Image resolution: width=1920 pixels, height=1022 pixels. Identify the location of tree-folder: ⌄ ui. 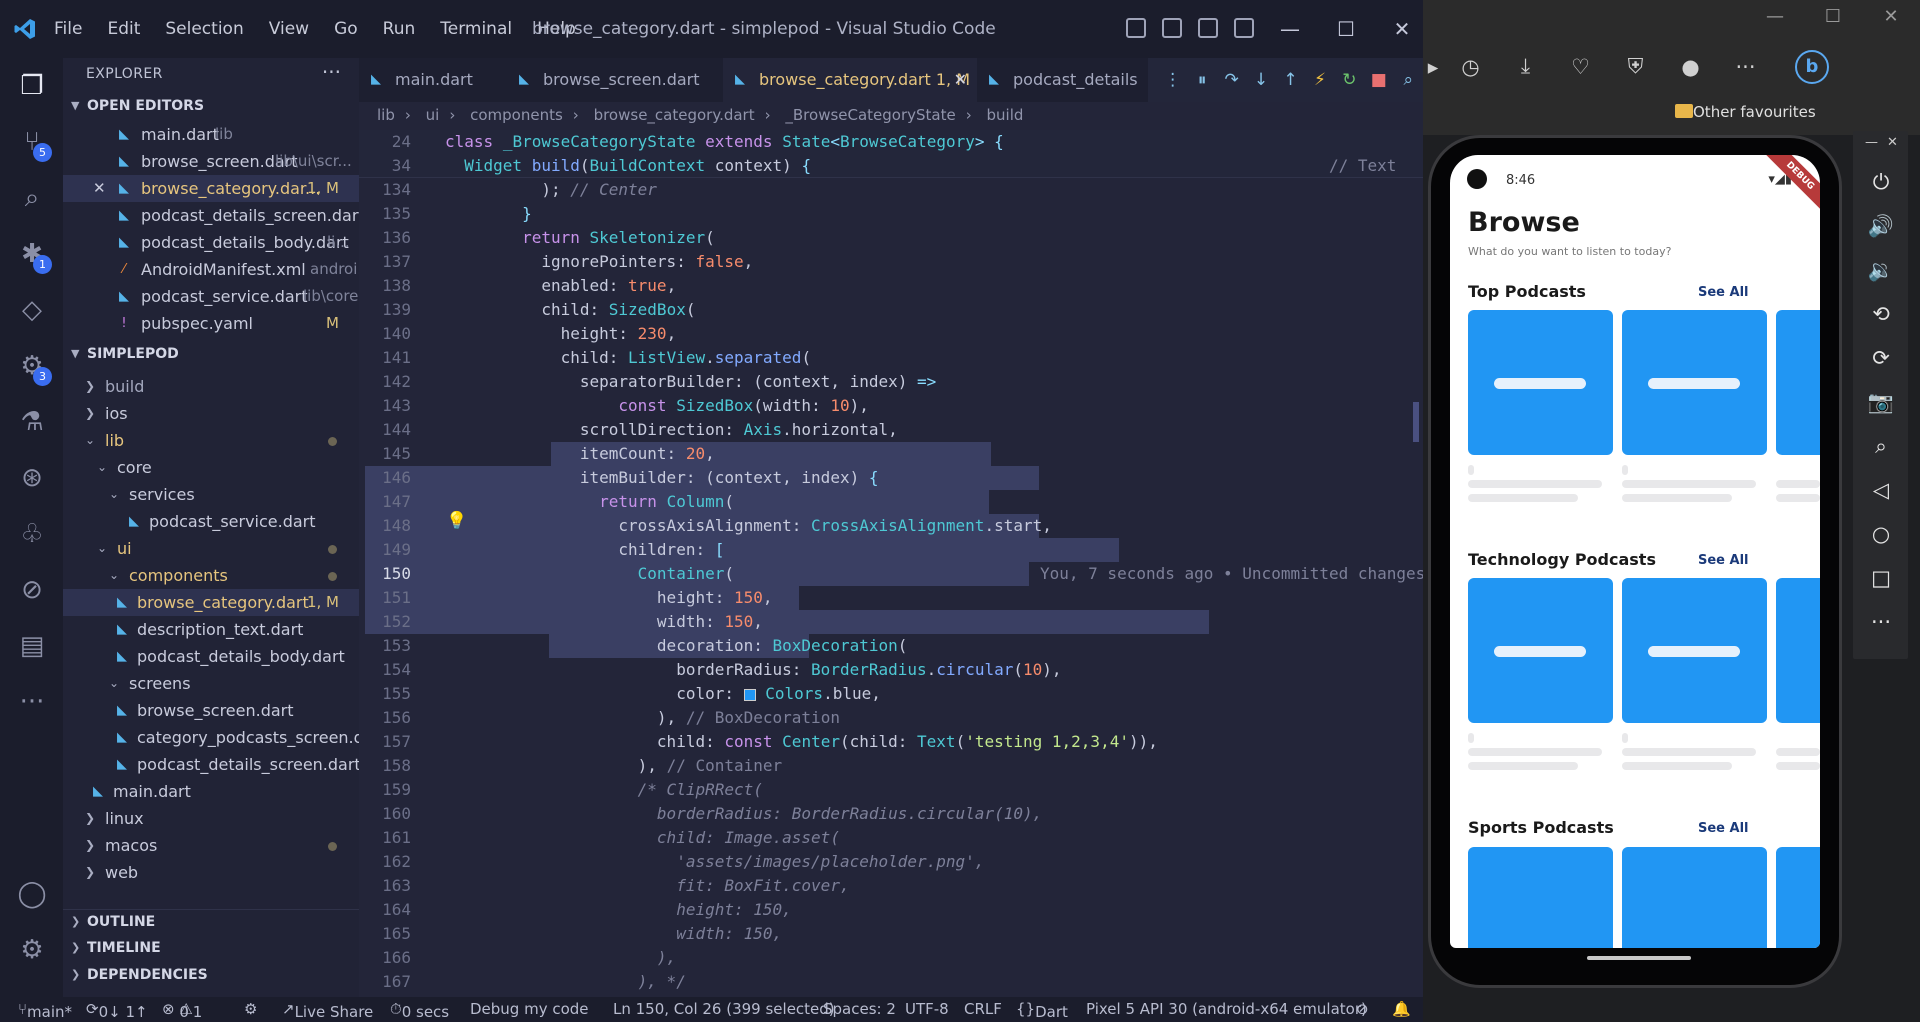
(211, 548).